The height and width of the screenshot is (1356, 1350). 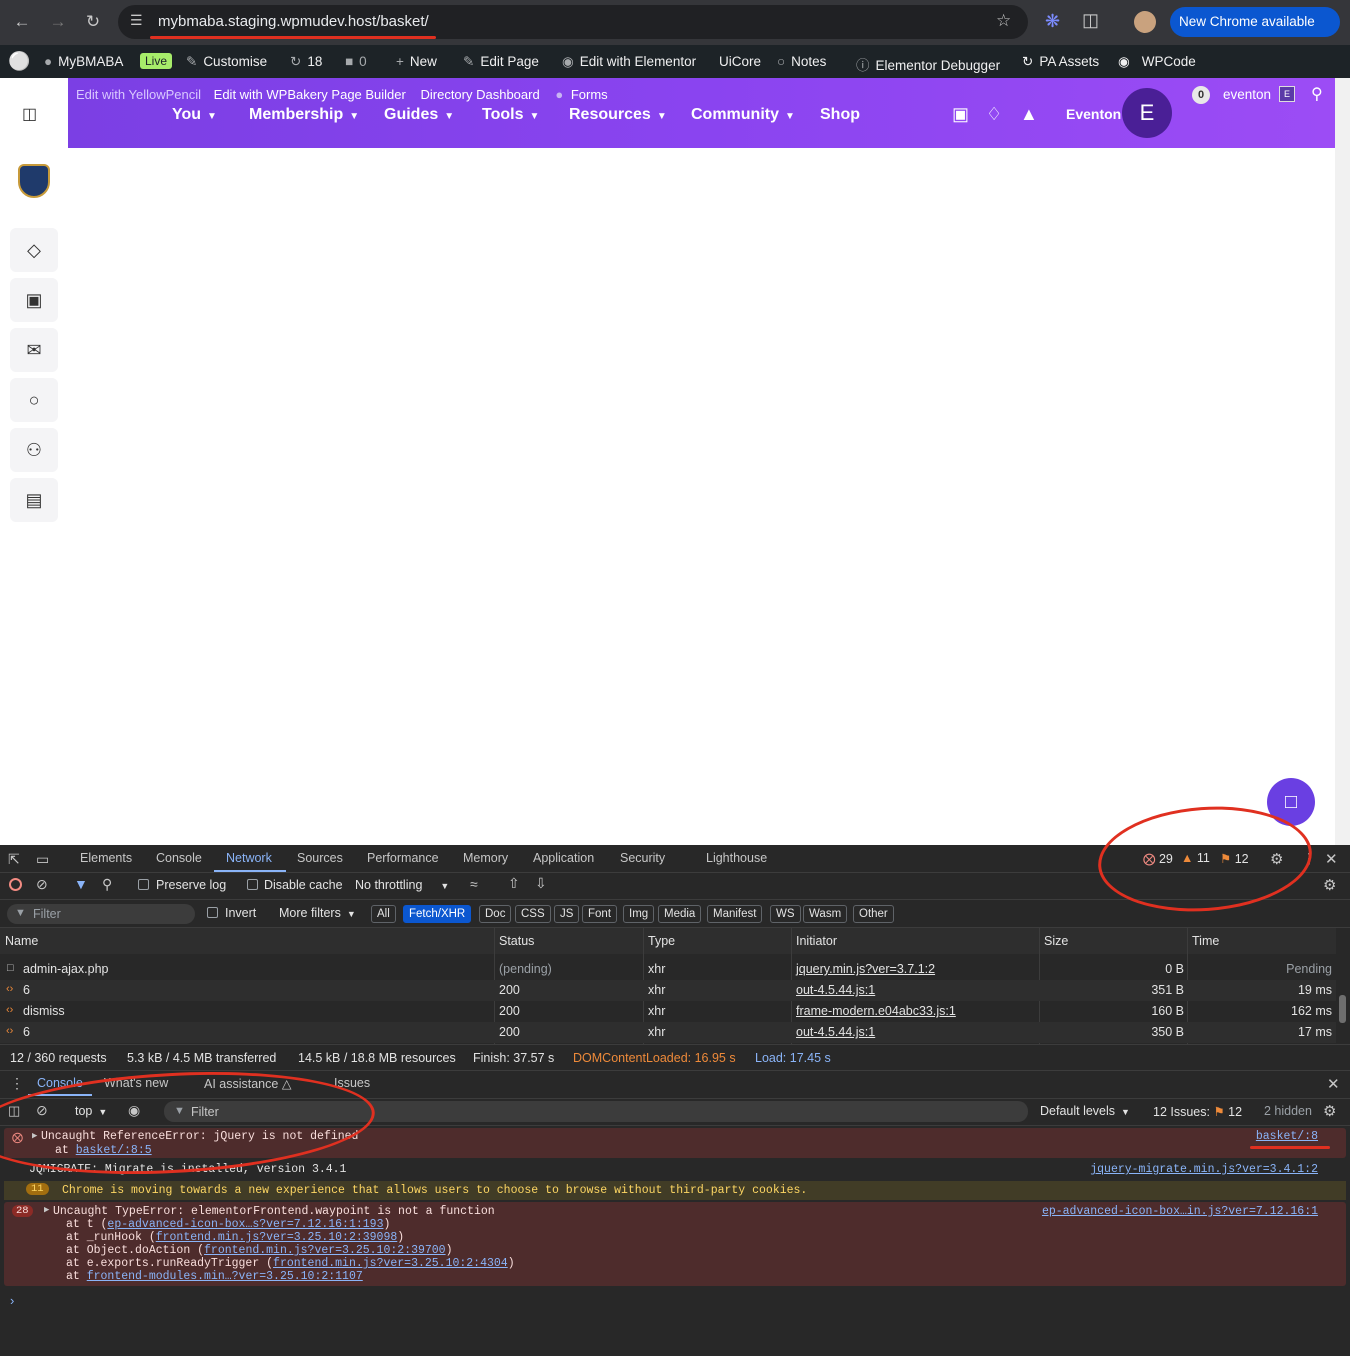 What do you see at coordinates (501, 62) in the screenshot?
I see `wp-edit-page: ✎ Edit Page` at bounding box center [501, 62].